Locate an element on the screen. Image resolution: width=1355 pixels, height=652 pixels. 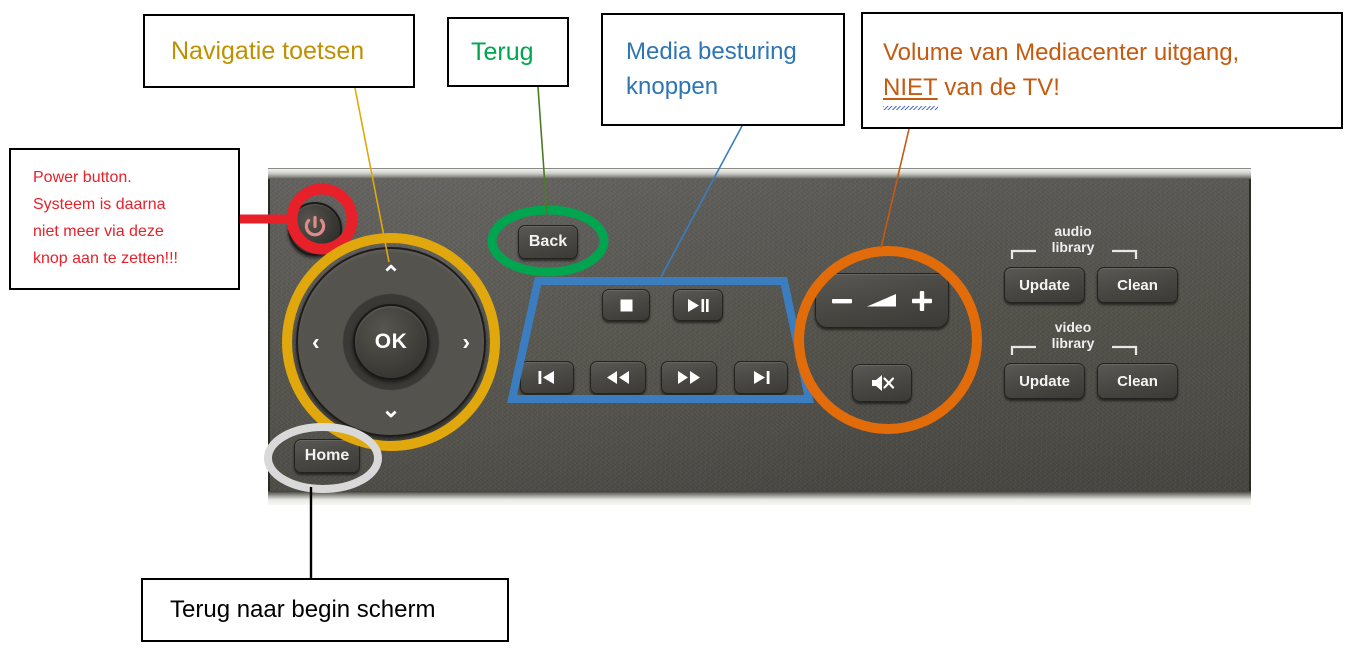
callout-power-line3: niet meer via deze is located at coordinates (98, 231).